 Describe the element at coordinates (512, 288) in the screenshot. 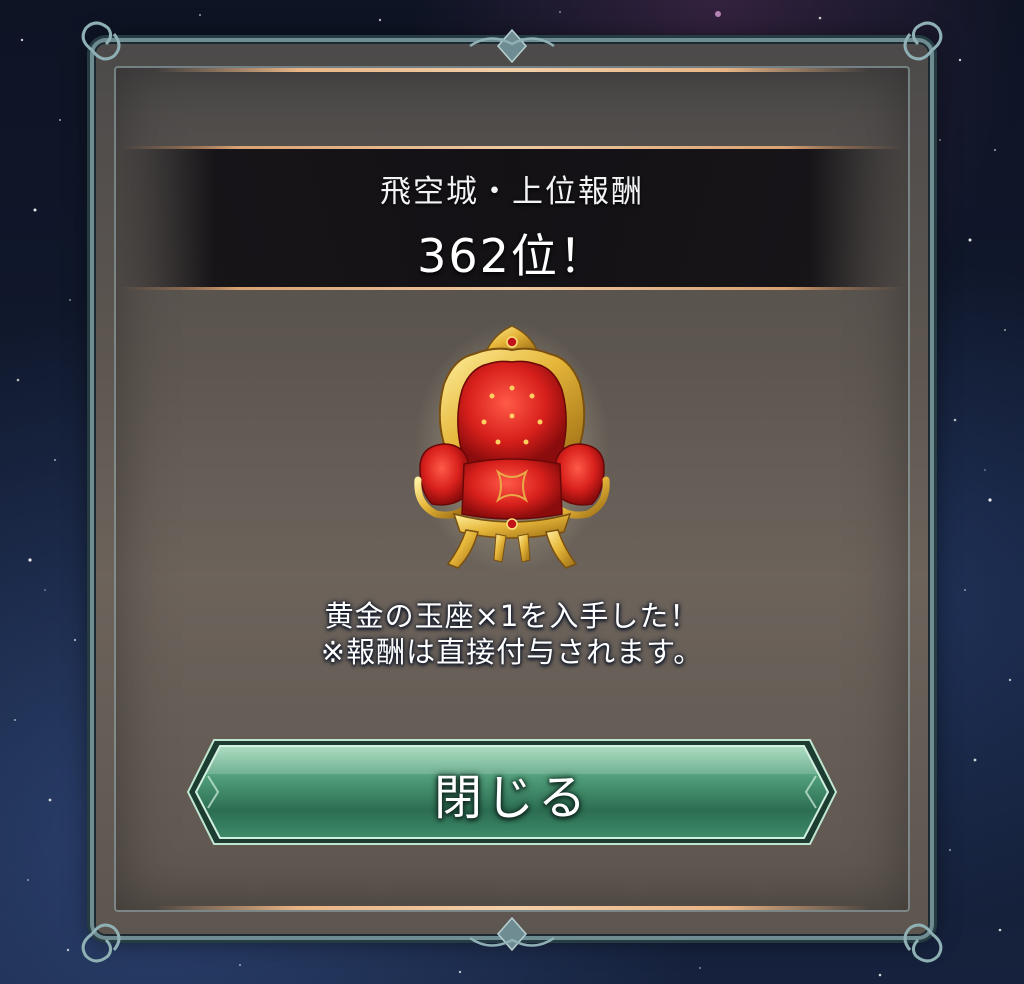

I see `banner-bottom-line` at that location.